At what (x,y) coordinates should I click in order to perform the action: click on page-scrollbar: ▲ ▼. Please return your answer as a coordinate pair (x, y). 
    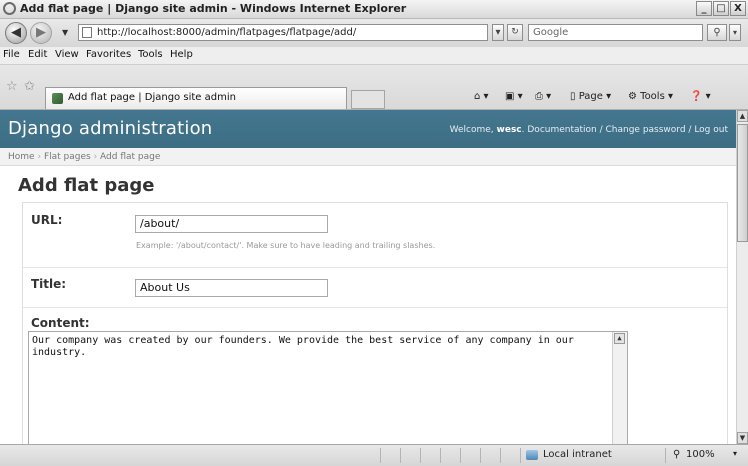
    Looking at the image, I should click on (742, 277).